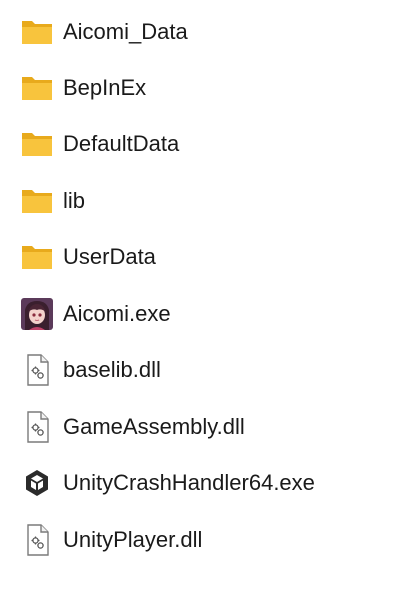  Describe the element at coordinates (105, 87) in the screenshot. I see `file-name: BepInEx` at that location.